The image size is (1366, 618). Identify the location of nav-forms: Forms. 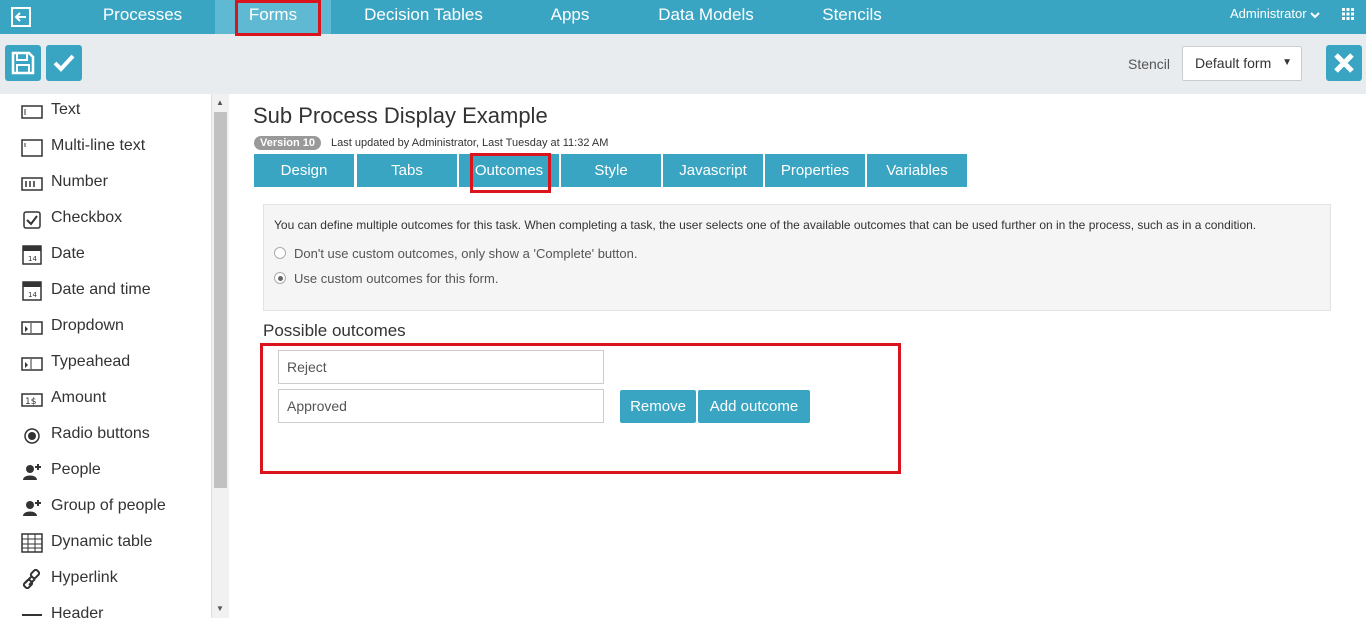
(273, 17).